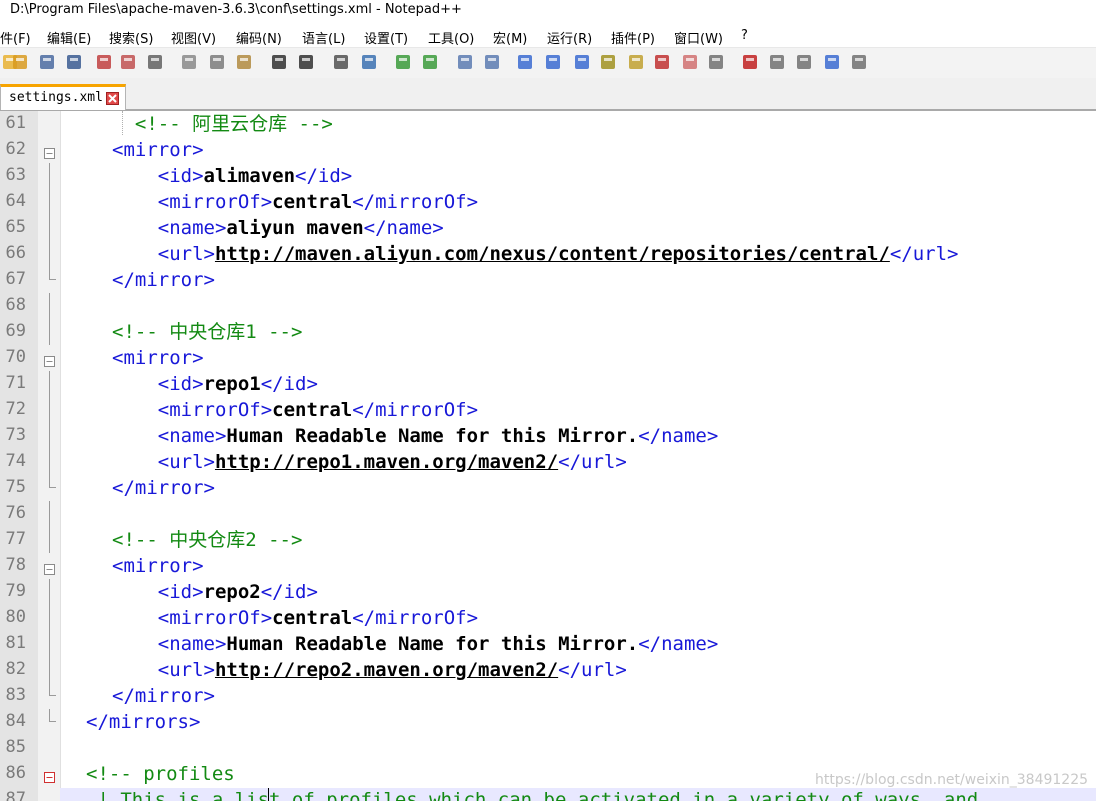 The height and width of the screenshot is (801, 1096). Describe the element at coordinates (15, 37) in the screenshot. I see `menu-item-0: 件(F)` at that location.